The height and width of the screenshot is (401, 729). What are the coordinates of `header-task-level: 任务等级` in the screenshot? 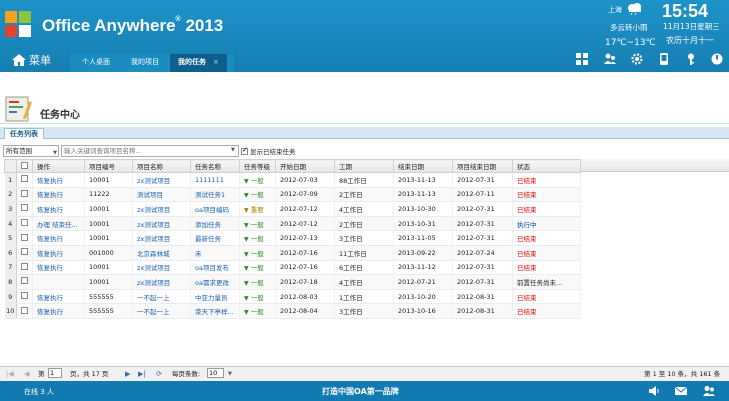 It's located at (257, 166).